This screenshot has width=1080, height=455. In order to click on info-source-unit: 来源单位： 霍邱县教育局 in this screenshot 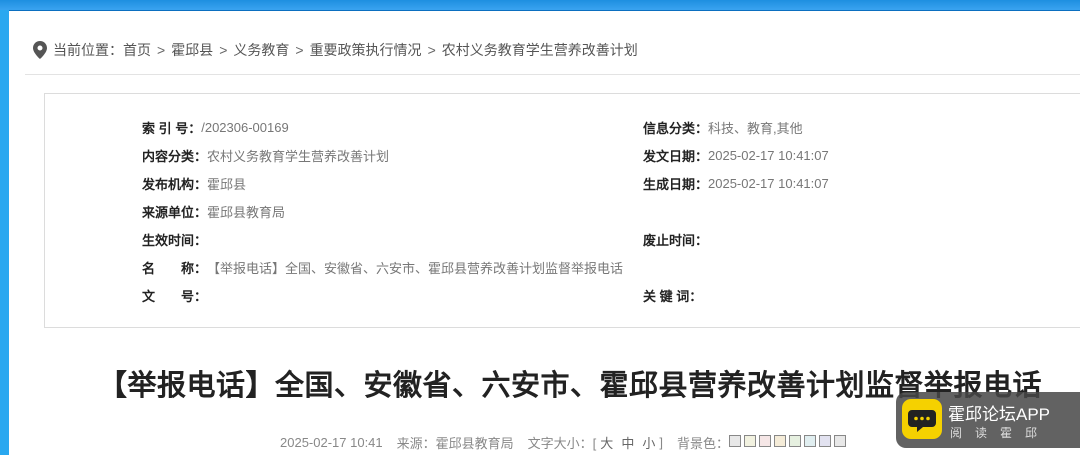, I will do `click(214, 212)`.